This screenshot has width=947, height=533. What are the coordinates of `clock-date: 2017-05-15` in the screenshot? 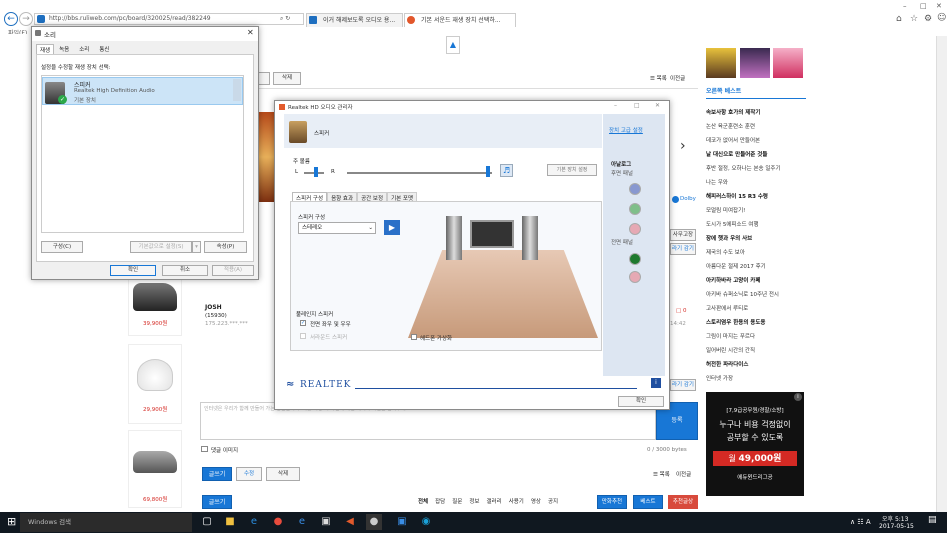 It's located at (896, 526).